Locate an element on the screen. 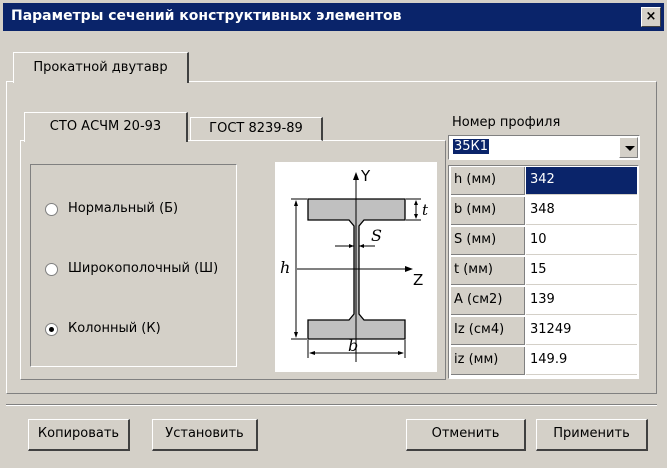 This screenshot has width=667, height=468. close-button: × is located at coordinates (651, 17).